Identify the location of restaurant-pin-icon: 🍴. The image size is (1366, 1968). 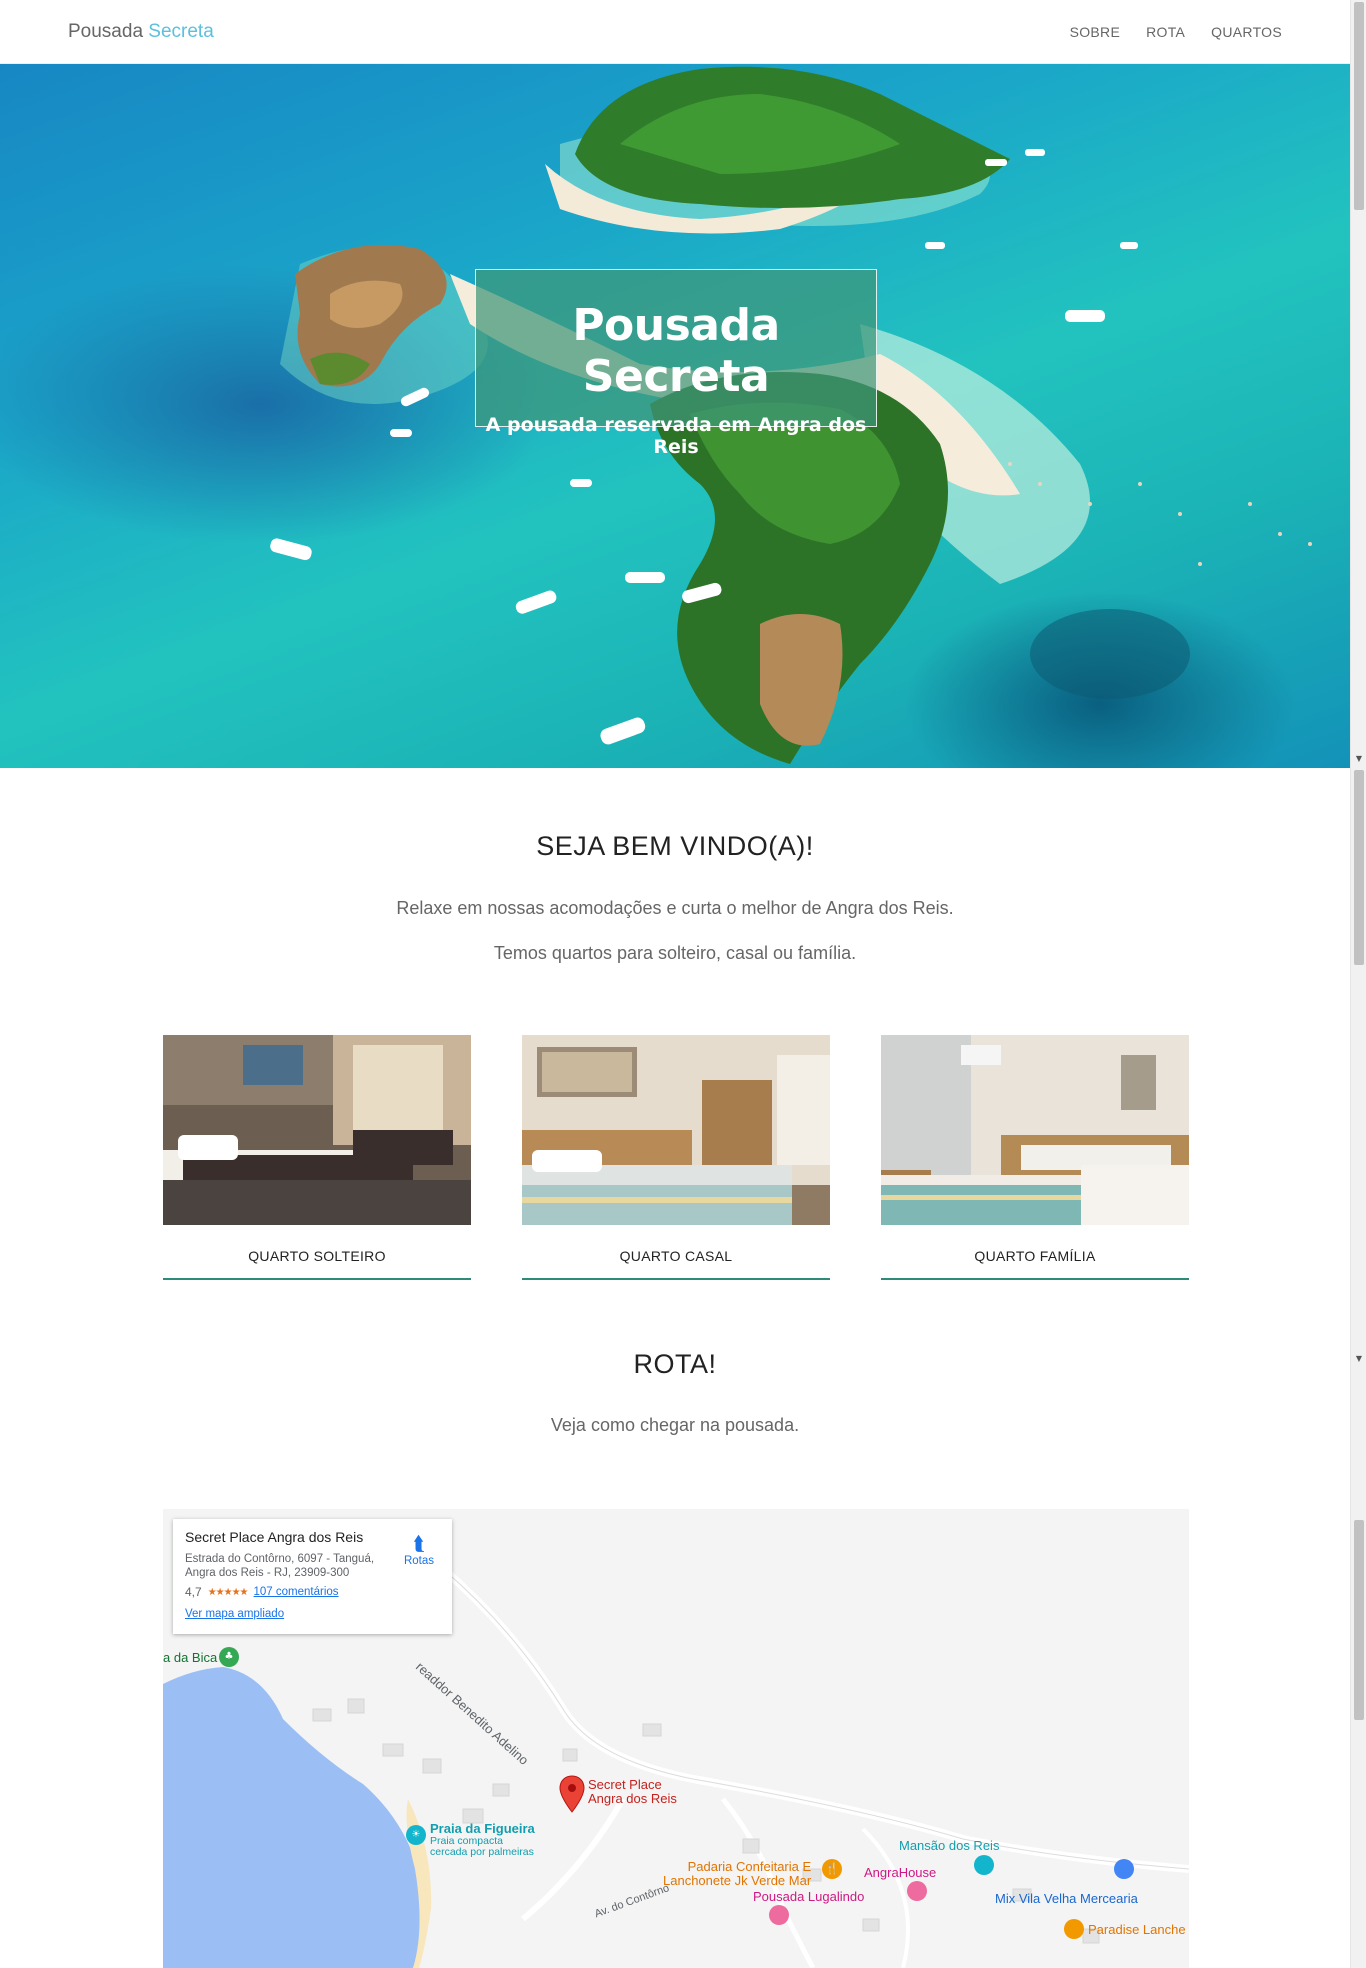
(832, 1869).